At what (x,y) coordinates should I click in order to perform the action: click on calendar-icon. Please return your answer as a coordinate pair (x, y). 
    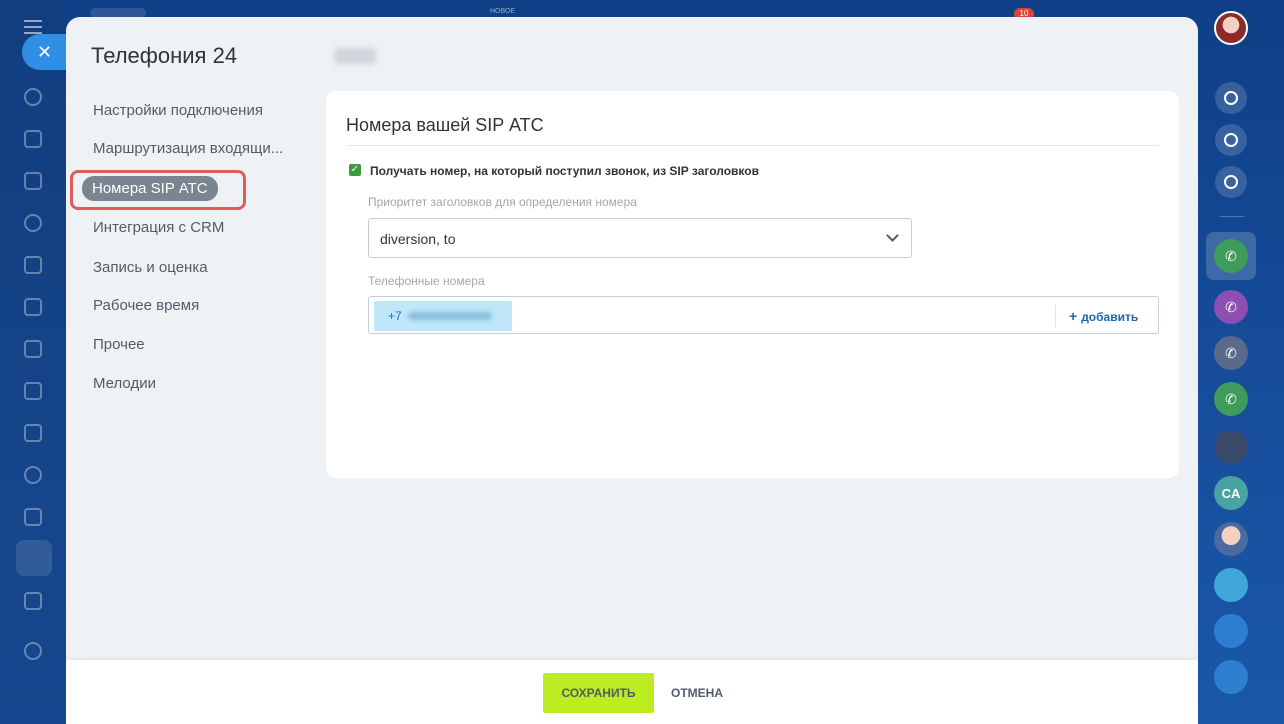
    Looking at the image, I should click on (33, 265).